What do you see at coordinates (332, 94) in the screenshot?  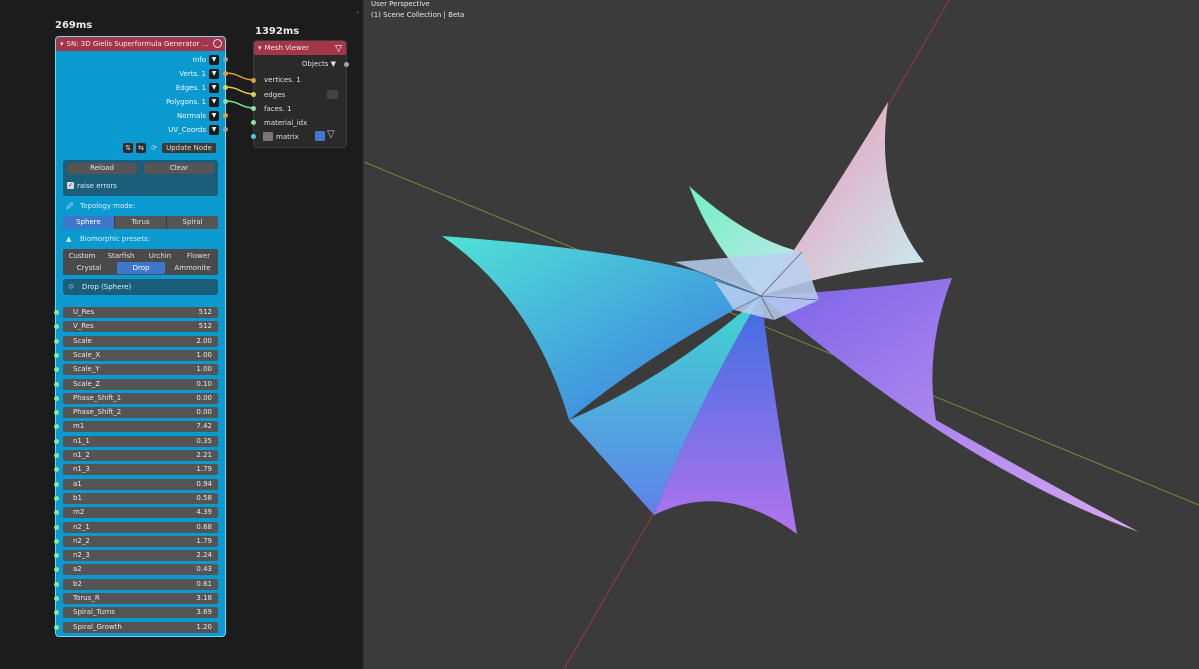 I see `edges-toggle` at bounding box center [332, 94].